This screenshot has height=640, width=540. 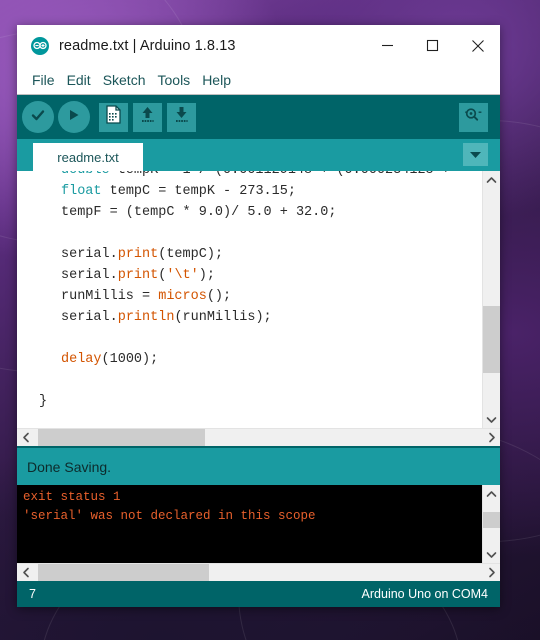 I want to click on toolbar, so click(x=258, y=117).